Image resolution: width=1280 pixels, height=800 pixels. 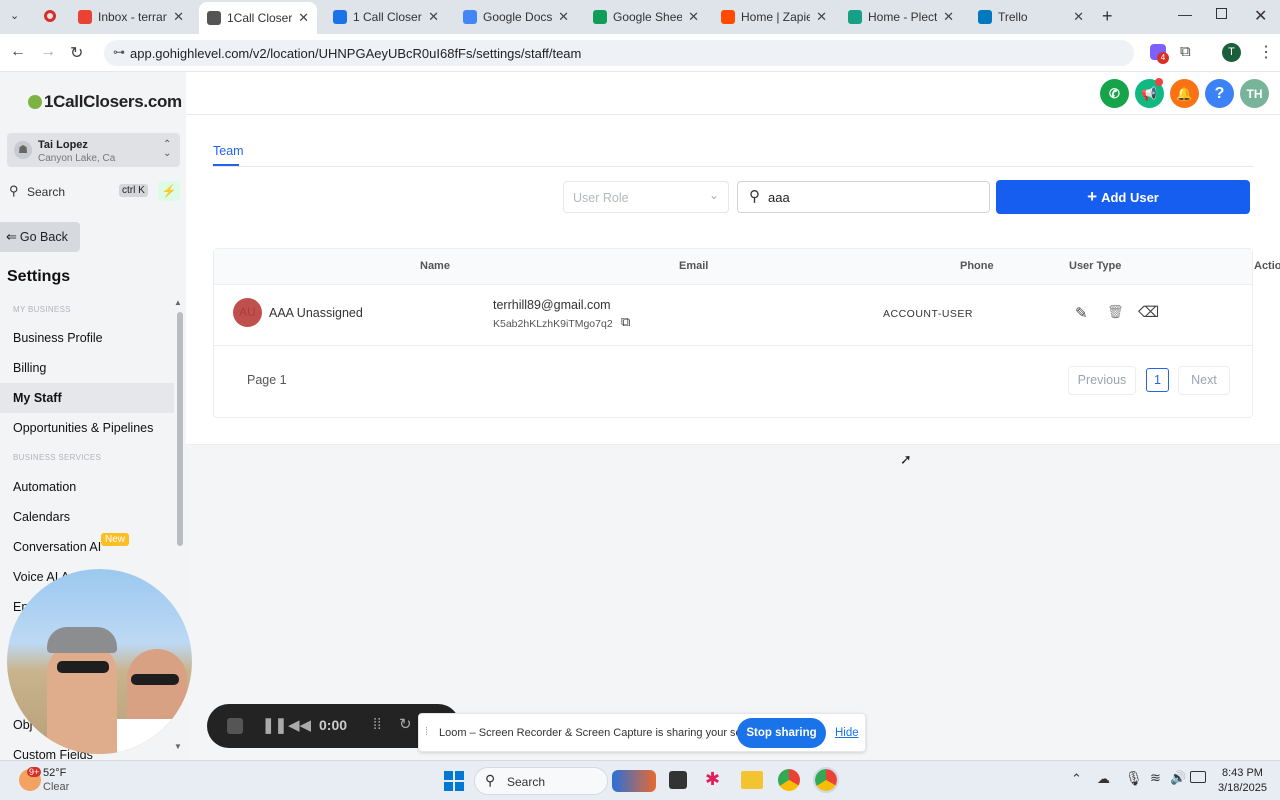 What do you see at coordinates (1081, 313) in the screenshot?
I see `edit-pencil-icon: ✎` at bounding box center [1081, 313].